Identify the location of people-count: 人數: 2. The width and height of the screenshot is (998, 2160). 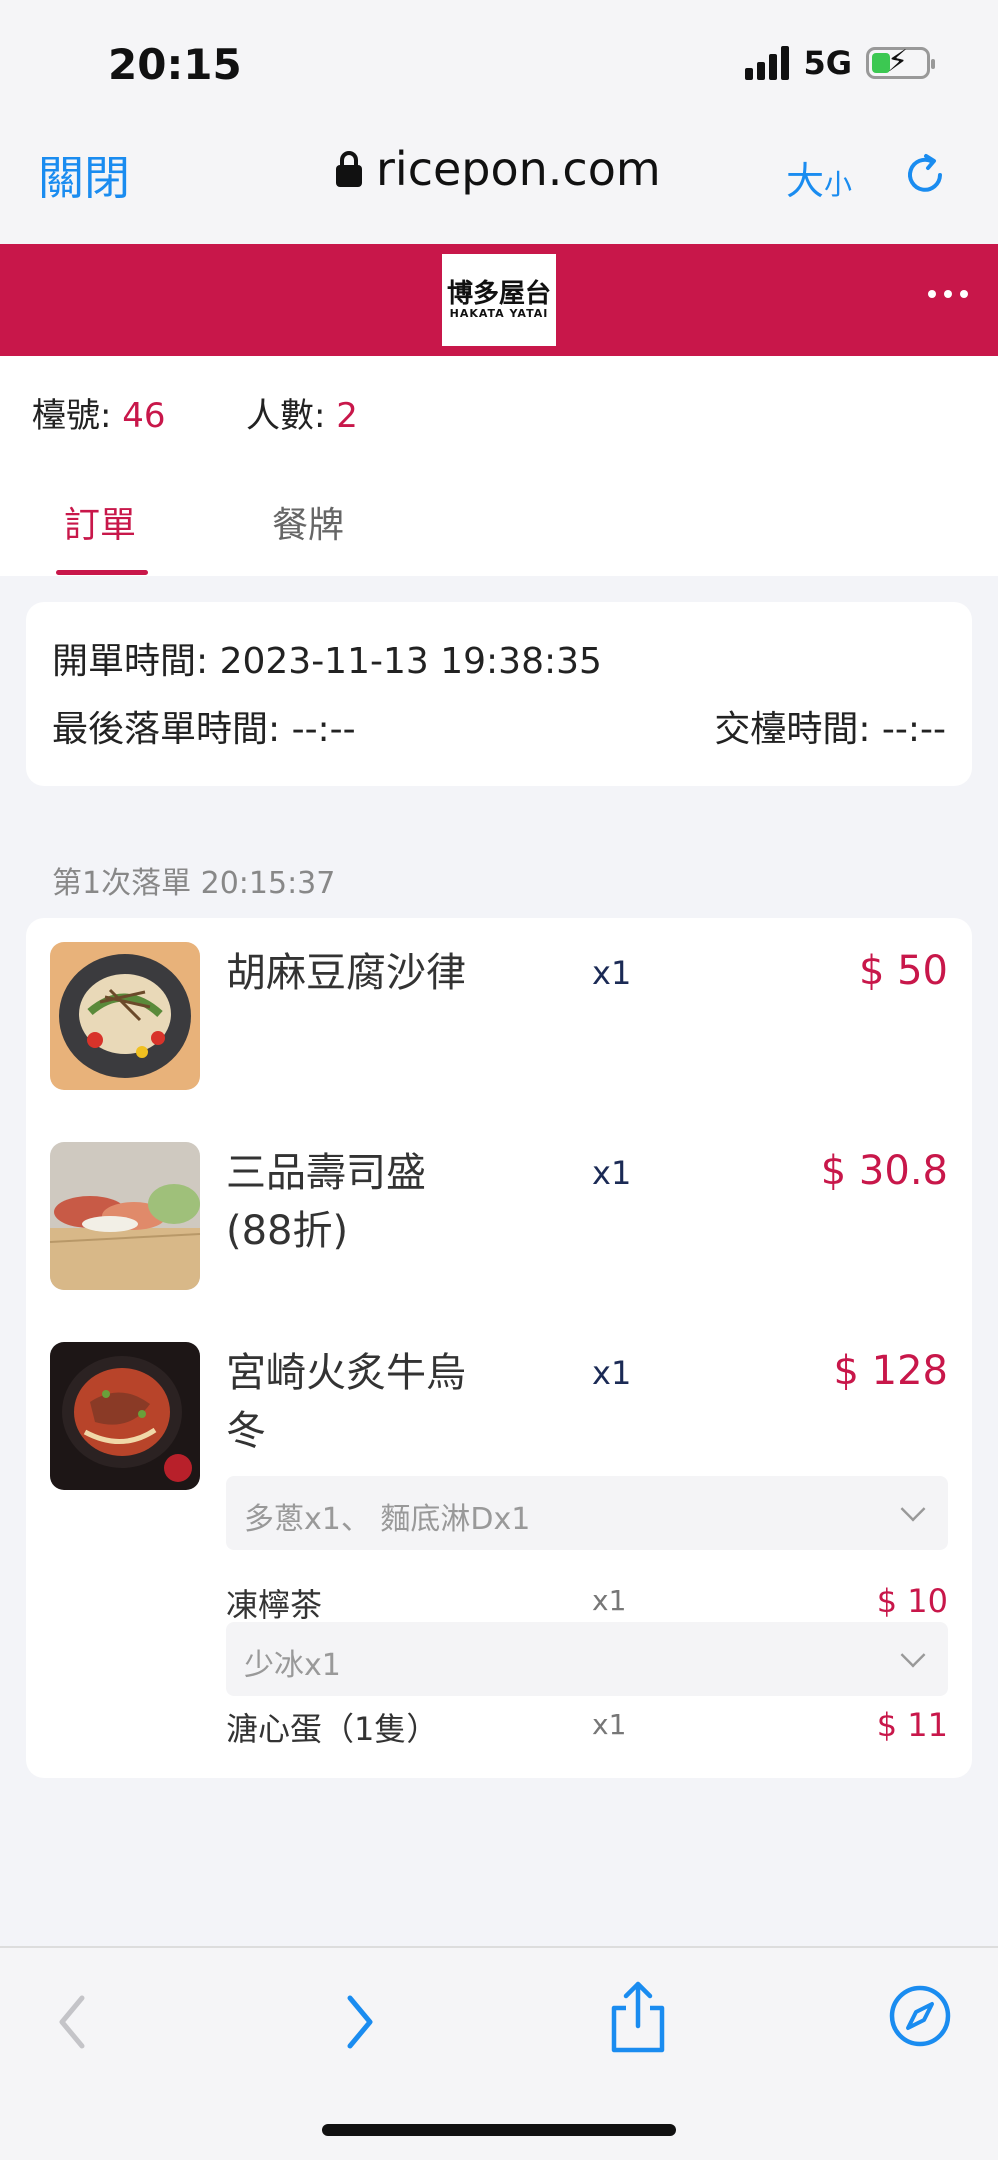
(302, 412).